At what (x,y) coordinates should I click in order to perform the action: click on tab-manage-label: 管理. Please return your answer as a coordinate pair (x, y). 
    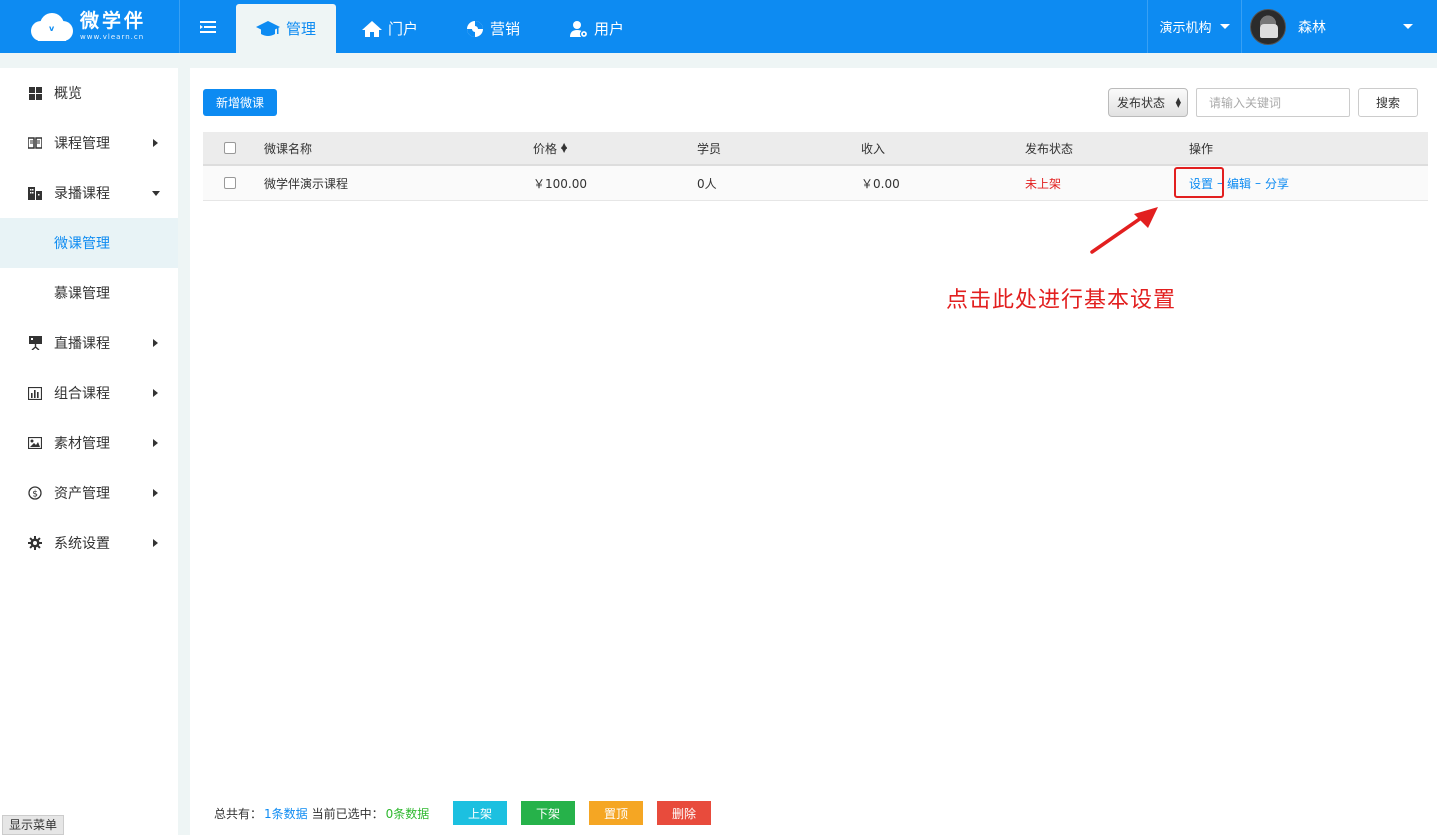
    Looking at the image, I should click on (301, 29).